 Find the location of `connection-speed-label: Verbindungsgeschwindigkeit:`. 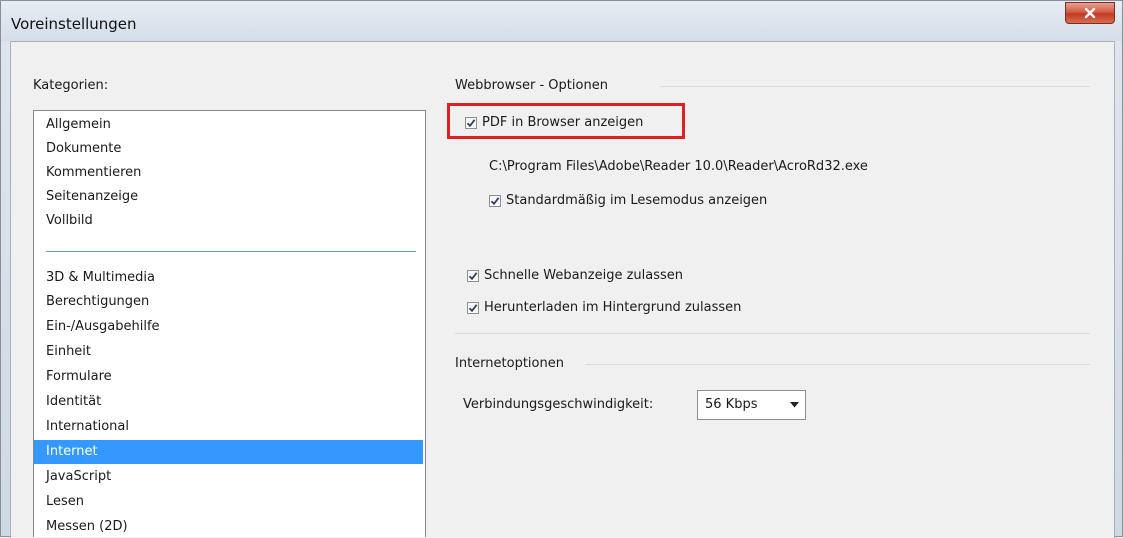

connection-speed-label: Verbindungsgeschwindigkeit: is located at coordinates (558, 404).